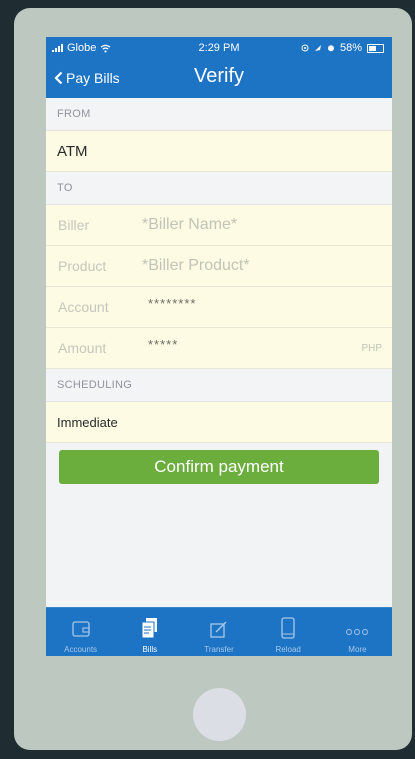 The image size is (415, 759). Describe the element at coordinates (81, 649) in the screenshot. I see `tab-label: Accounts` at that location.